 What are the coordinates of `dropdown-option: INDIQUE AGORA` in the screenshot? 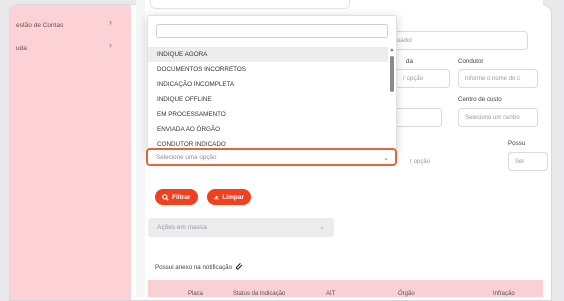 It's located at (268, 54).